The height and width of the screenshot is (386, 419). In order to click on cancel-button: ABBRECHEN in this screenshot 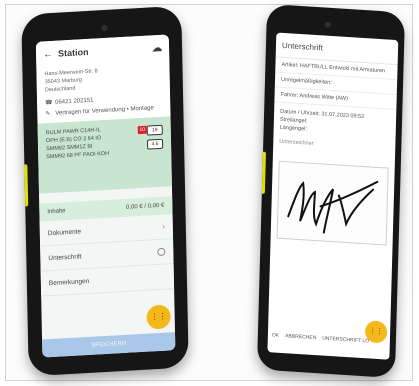, I will do `click(300, 337)`.